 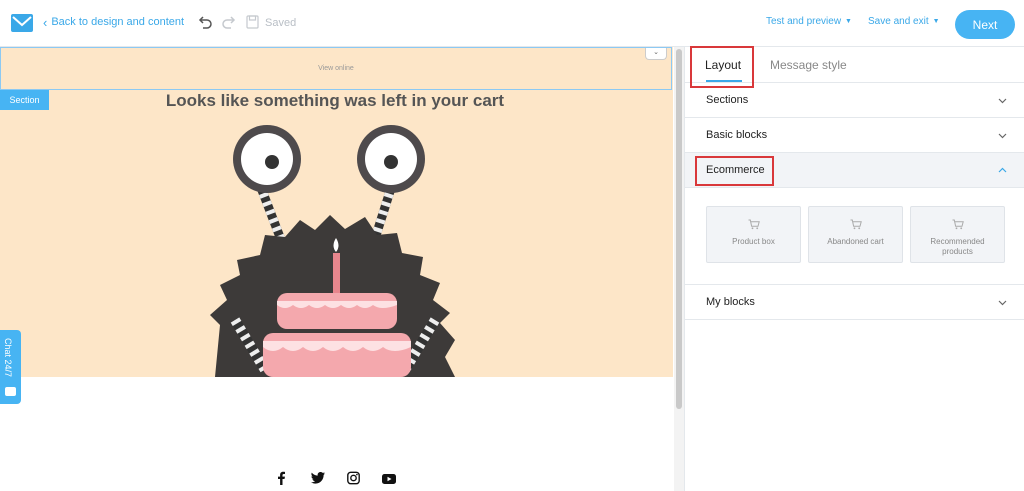 I want to click on save-icon, so click(x=252, y=22).